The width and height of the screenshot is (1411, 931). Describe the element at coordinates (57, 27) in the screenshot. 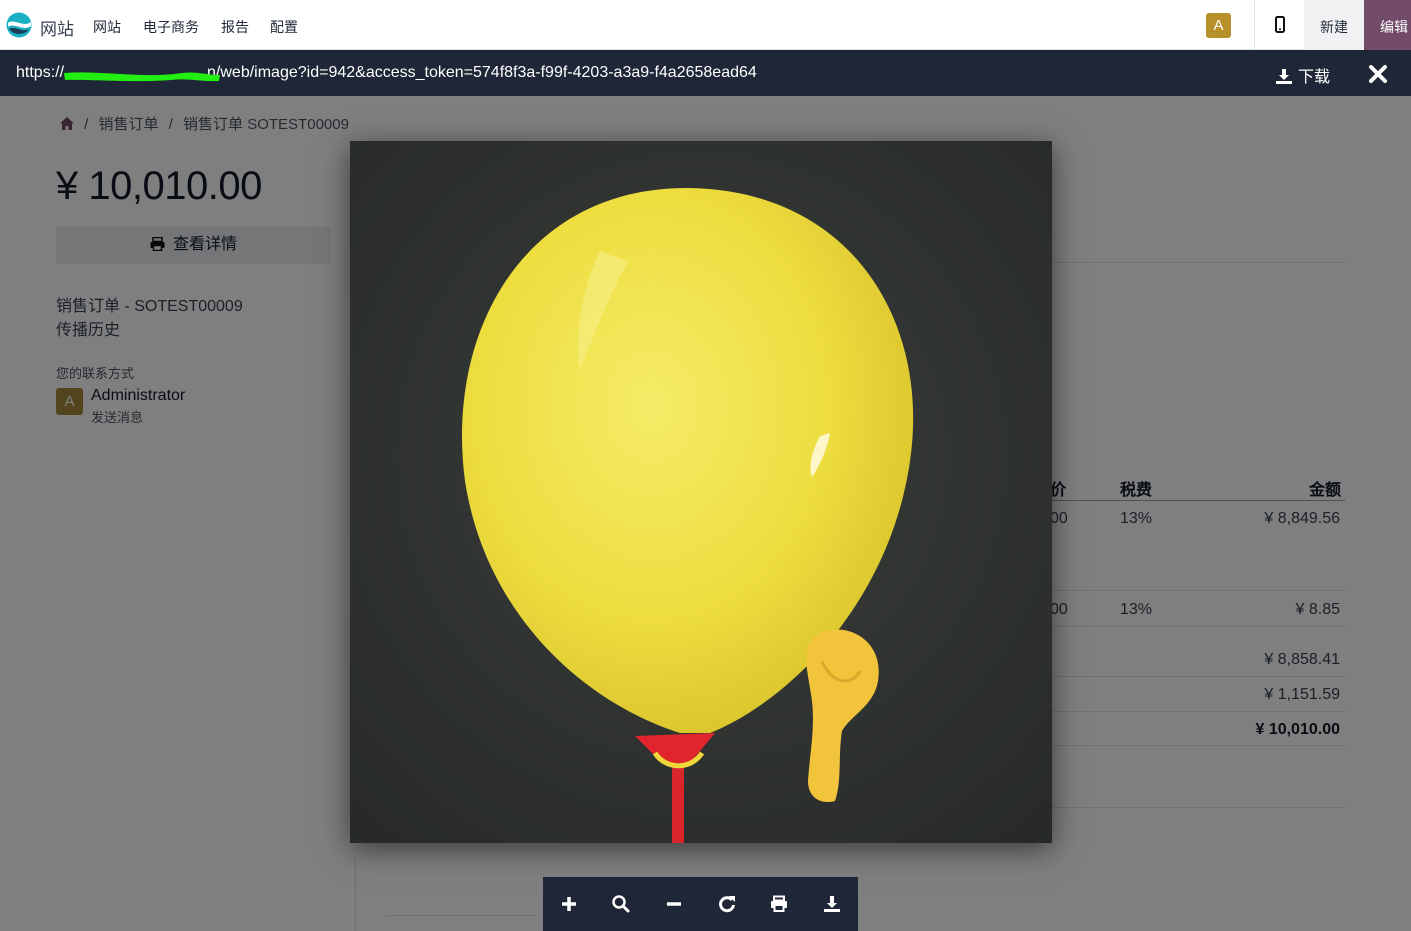

I see `app-brand: 网站` at that location.